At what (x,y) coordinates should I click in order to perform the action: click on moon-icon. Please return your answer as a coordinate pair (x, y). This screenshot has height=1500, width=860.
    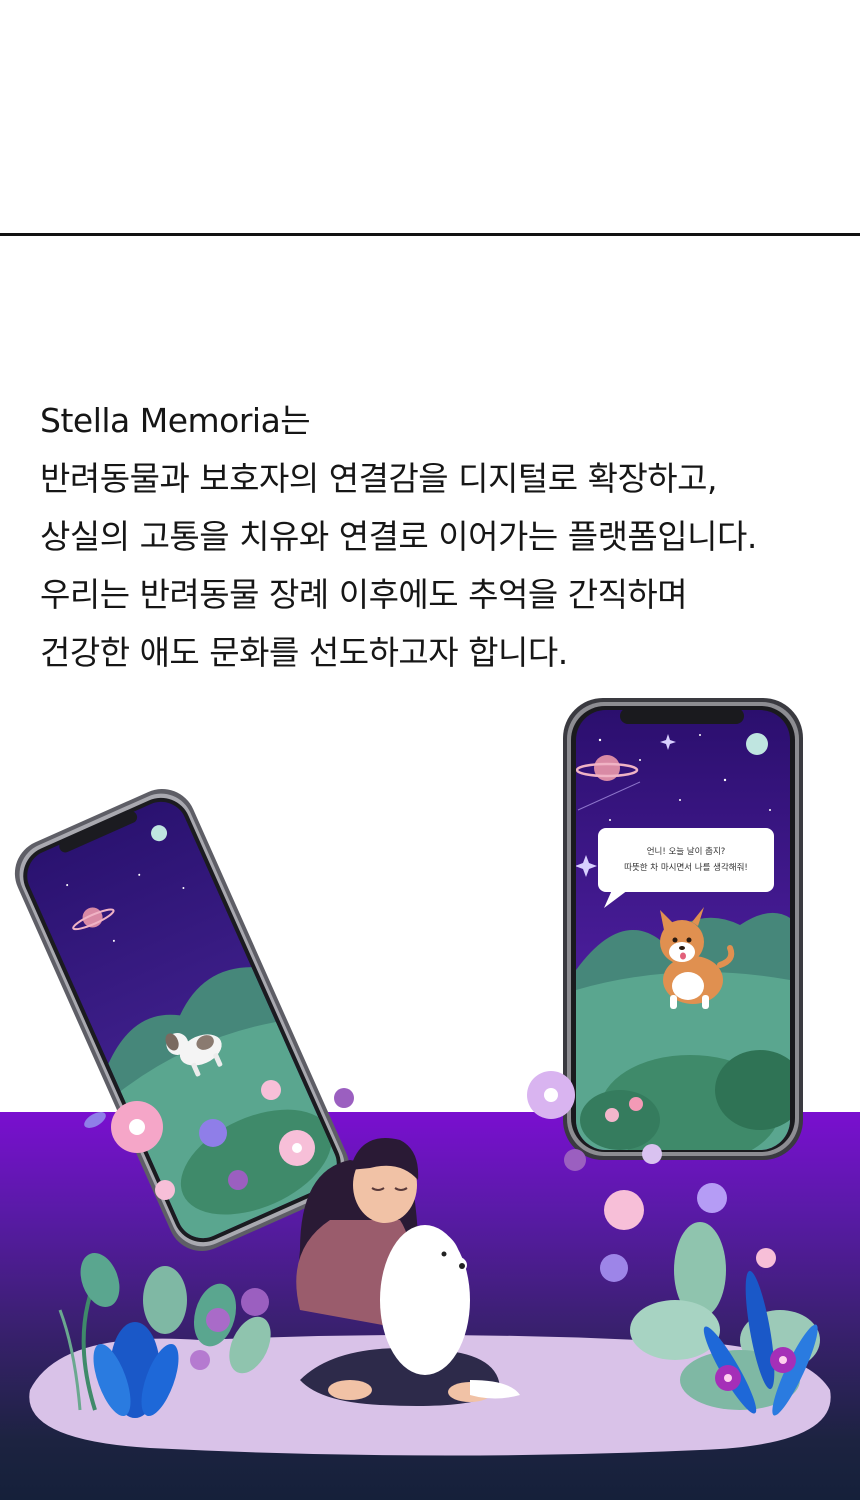
    Looking at the image, I should click on (757, 744).